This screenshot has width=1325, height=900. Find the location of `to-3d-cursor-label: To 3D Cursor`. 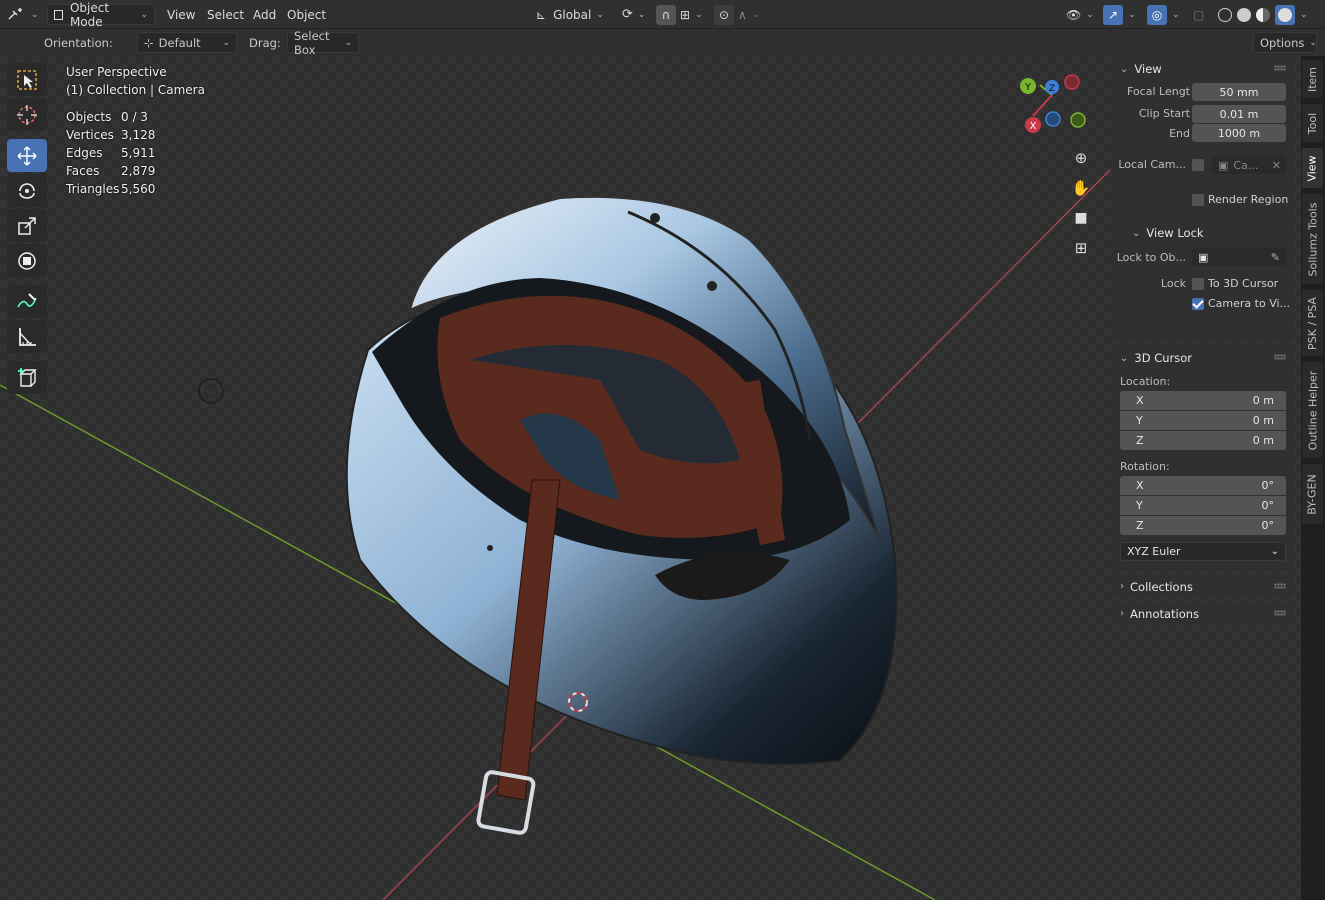

to-3d-cursor-label: To 3D Cursor is located at coordinates (1243, 283).